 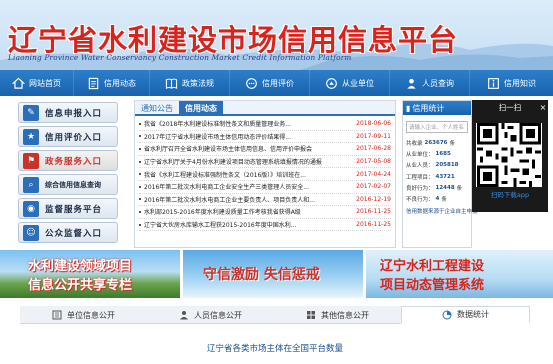 What do you see at coordinates (157, 108) in the screenshot?
I see `tab-notices: 通知公告` at bounding box center [157, 108].